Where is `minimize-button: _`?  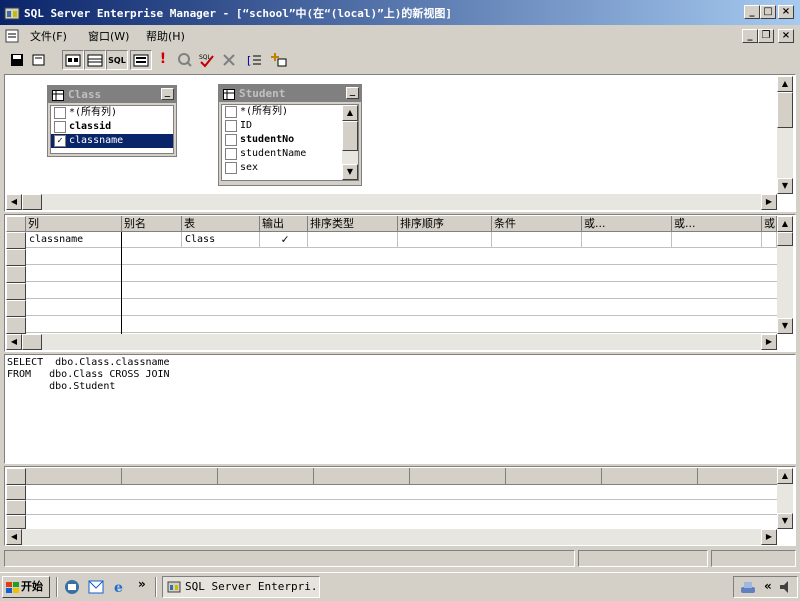
minimize-button: _ is located at coordinates (752, 12).